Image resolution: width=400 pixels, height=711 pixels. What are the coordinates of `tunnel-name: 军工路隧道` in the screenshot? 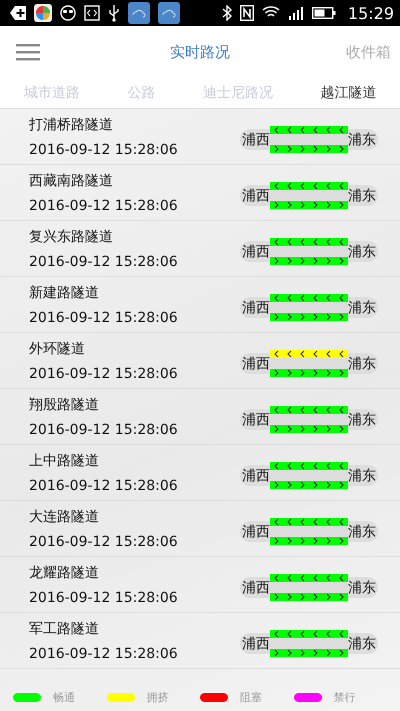 It's located at (64, 629).